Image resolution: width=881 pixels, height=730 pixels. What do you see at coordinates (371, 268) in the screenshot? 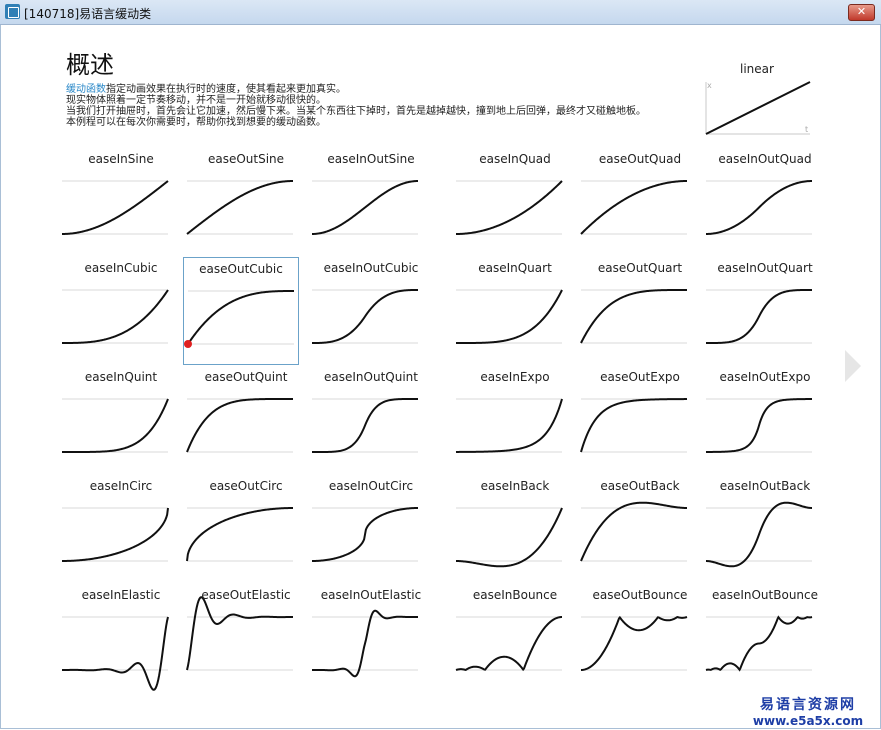
I see `easing-label: easeInOutCubic` at bounding box center [371, 268].